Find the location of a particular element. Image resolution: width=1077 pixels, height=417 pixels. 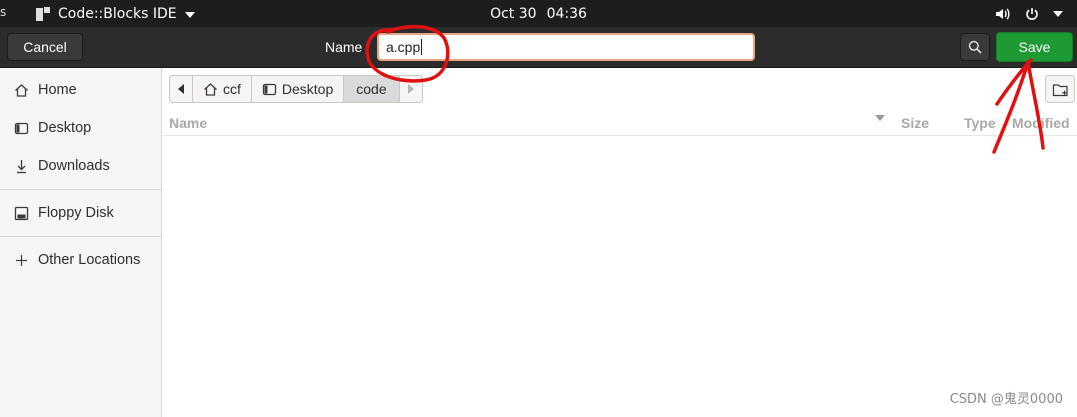

name-label: Name is located at coordinates (344, 47).